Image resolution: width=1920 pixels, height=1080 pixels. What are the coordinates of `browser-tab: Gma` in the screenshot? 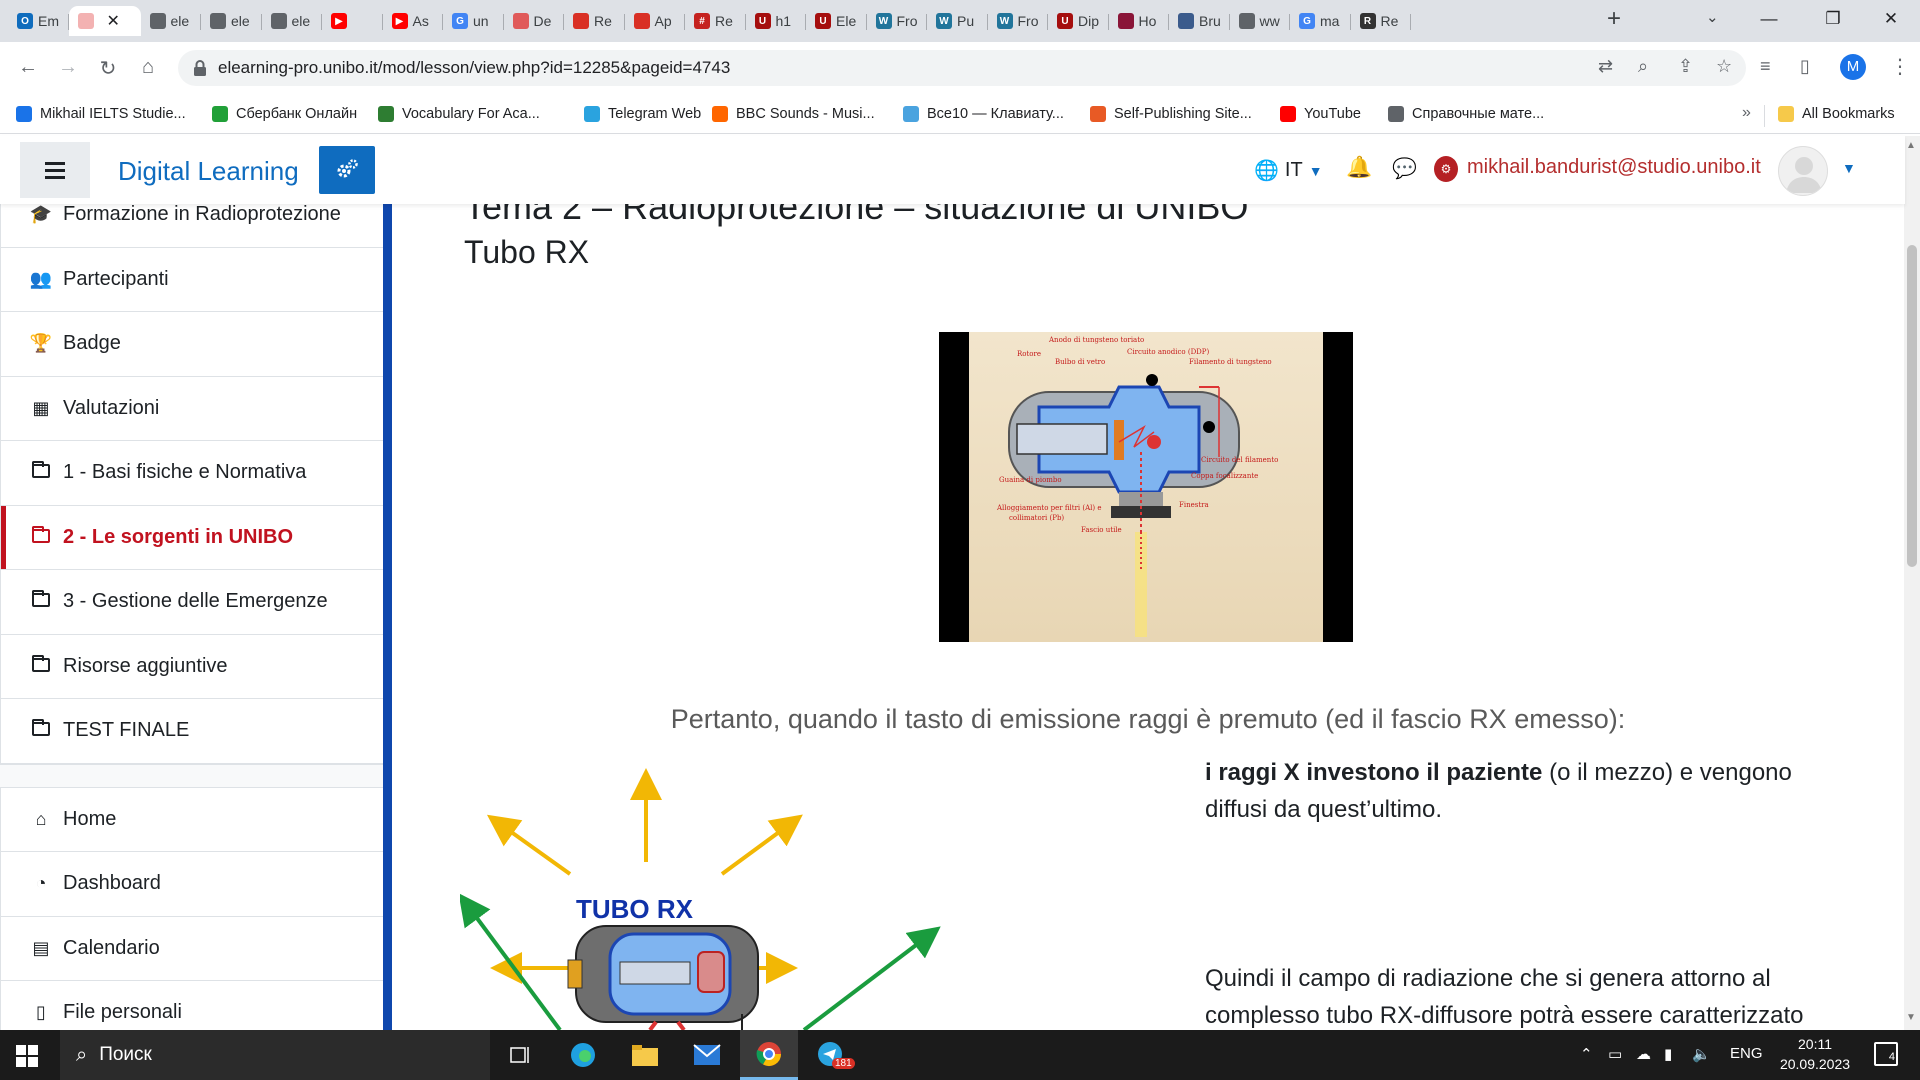 It's located at (1320, 21).